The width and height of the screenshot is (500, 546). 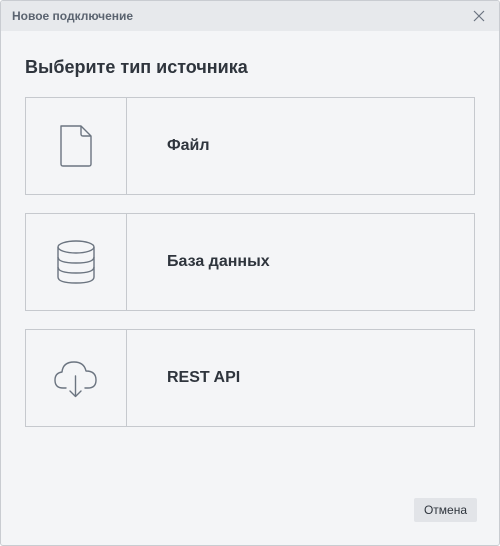 I want to click on database-icon, so click(x=76, y=262).